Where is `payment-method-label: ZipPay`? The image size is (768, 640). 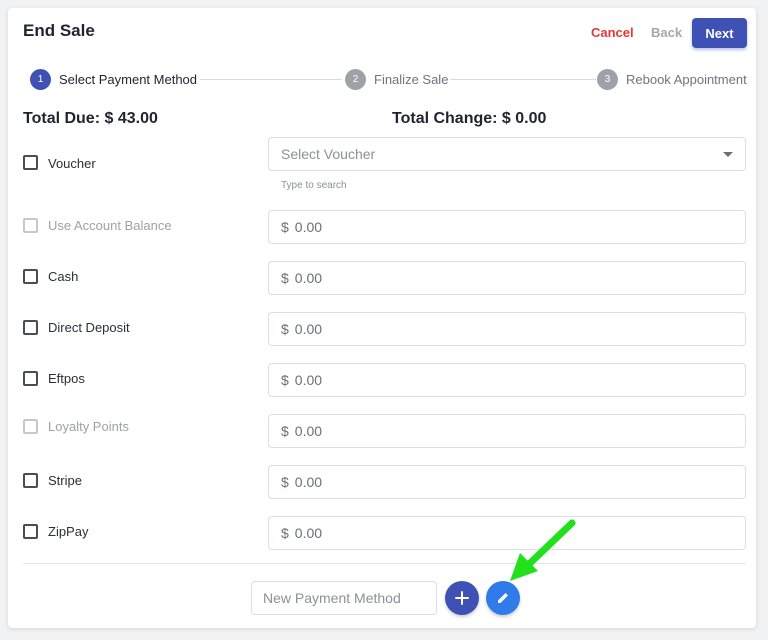
payment-method-label: ZipPay is located at coordinates (68, 531).